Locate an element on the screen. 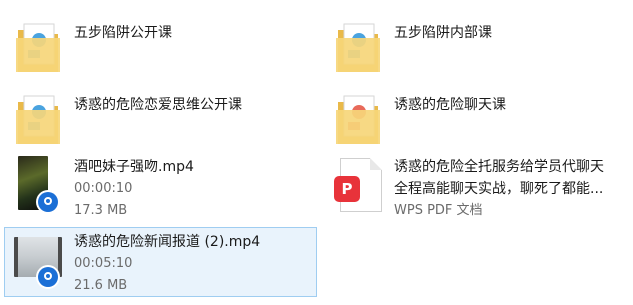  file-item-video-2: 诱惑的危险新闻报道 (2).mp4 00:05:10 21.6 MB is located at coordinates (160, 262).